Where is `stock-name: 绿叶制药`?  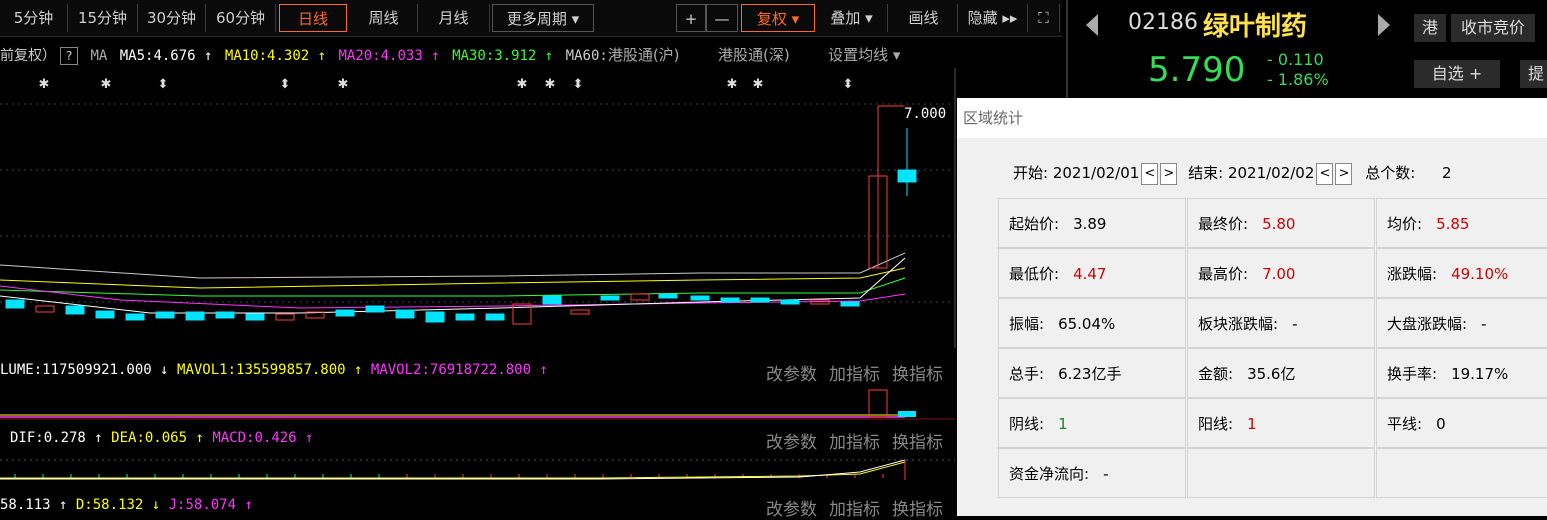 stock-name: 绿叶制药 is located at coordinates (1255, 27).